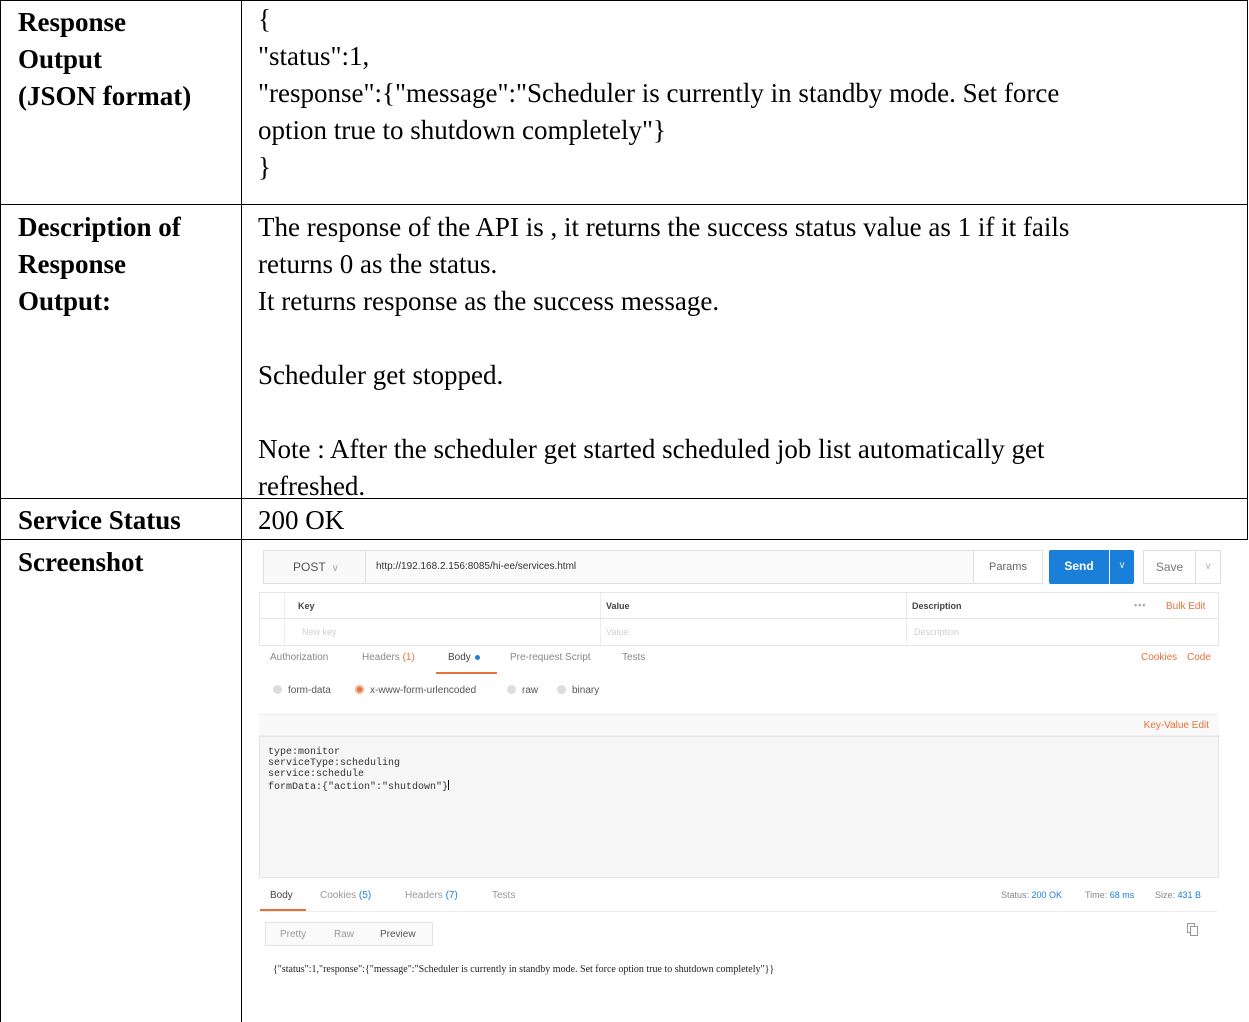  I want to click on tab-response-body: Body, so click(281, 895).